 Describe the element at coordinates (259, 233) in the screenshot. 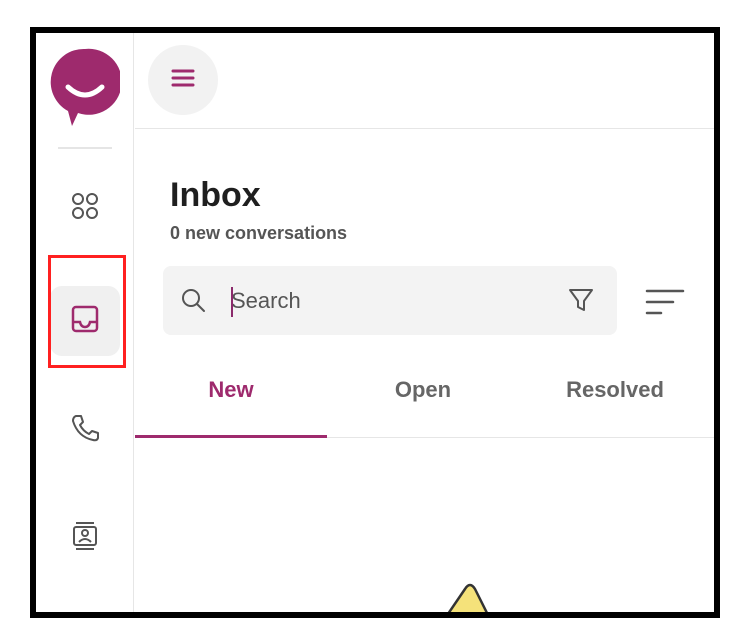

I see `conversation-count: 0 new conversations` at that location.